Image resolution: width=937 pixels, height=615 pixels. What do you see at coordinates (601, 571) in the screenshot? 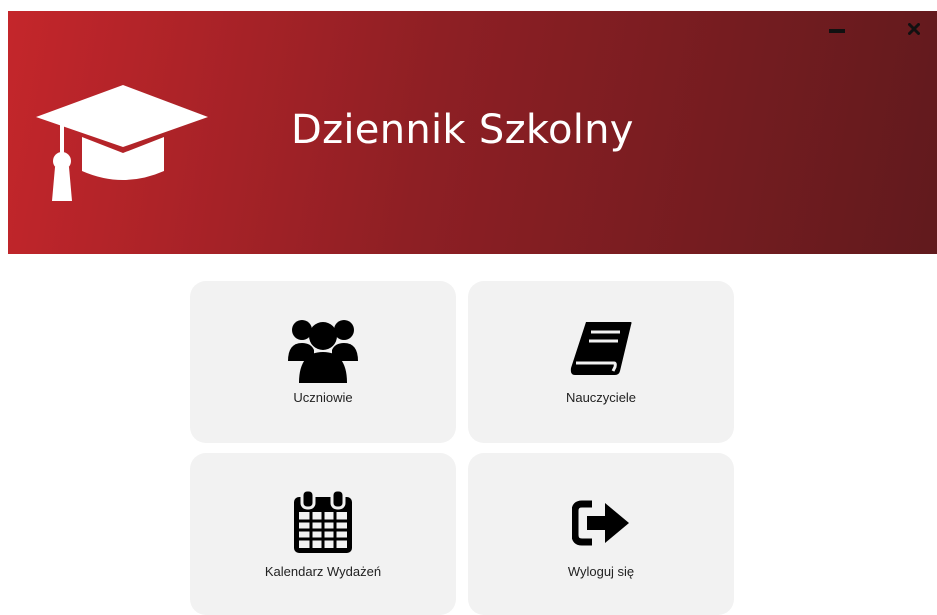
I see `logout-label: Wyloguj się` at bounding box center [601, 571].